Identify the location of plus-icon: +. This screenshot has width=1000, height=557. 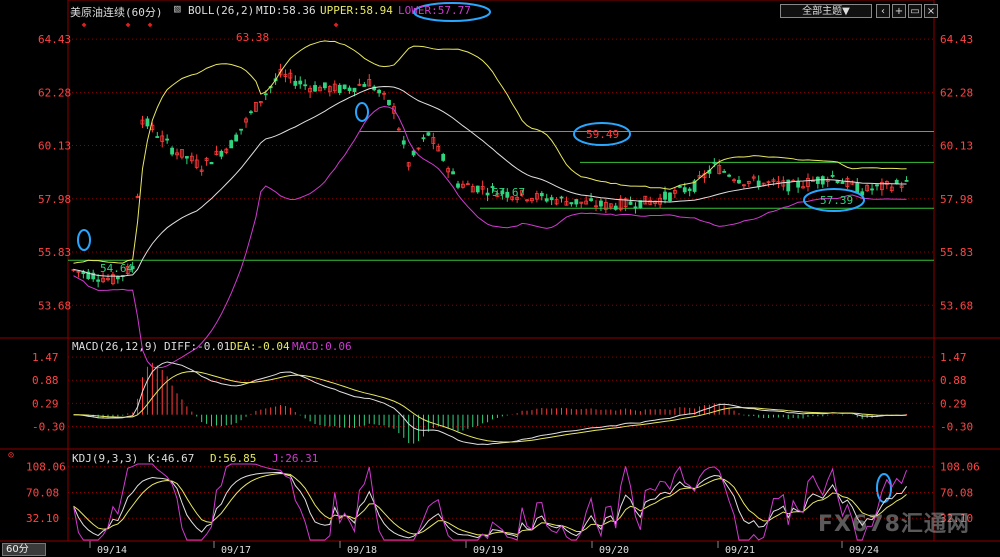
(899, 11).